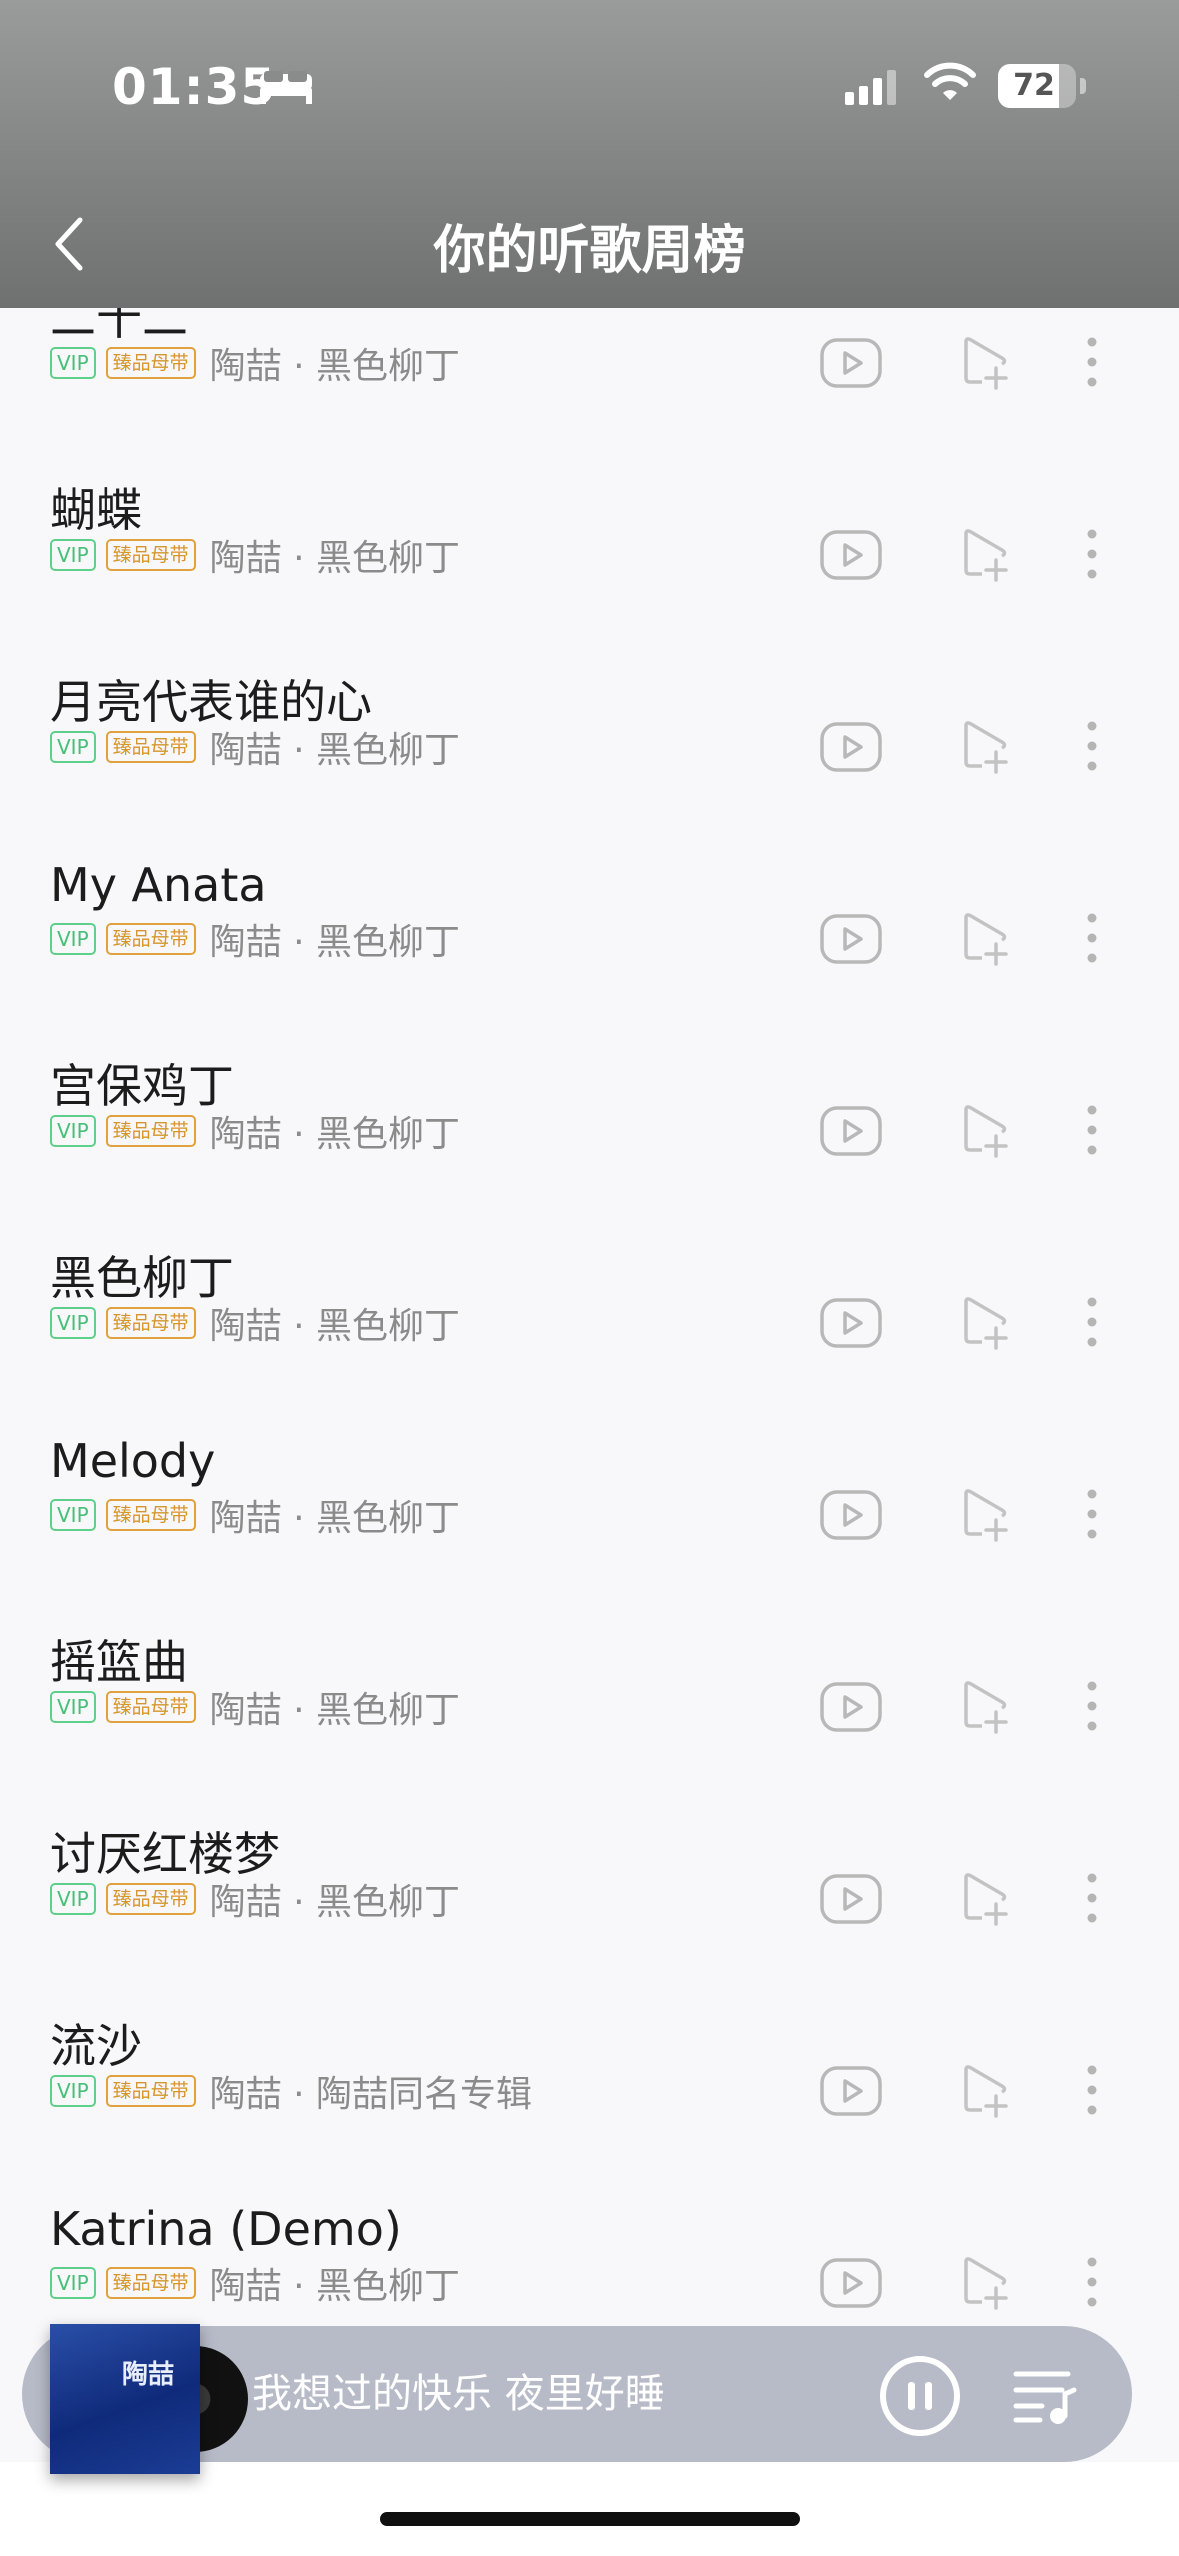 The width and height of the screenshot is (1179, 2556). I want to click on song-title: 摇篮曲, so click(119, 1662).